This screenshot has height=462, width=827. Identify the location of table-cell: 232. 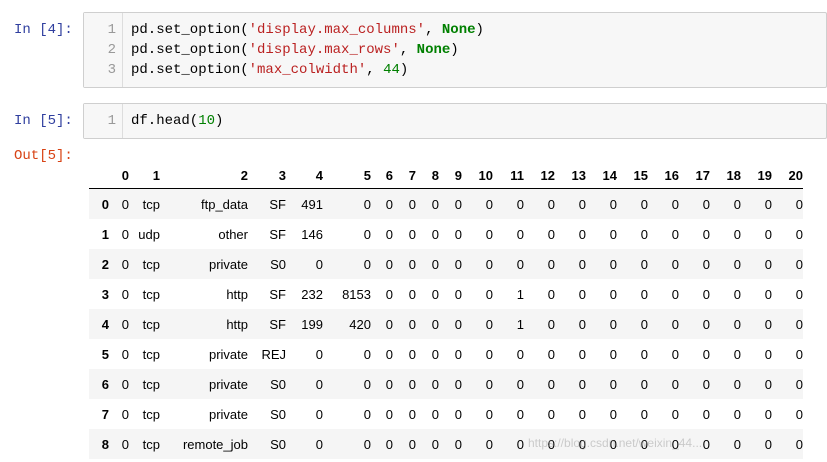
(312, 294).